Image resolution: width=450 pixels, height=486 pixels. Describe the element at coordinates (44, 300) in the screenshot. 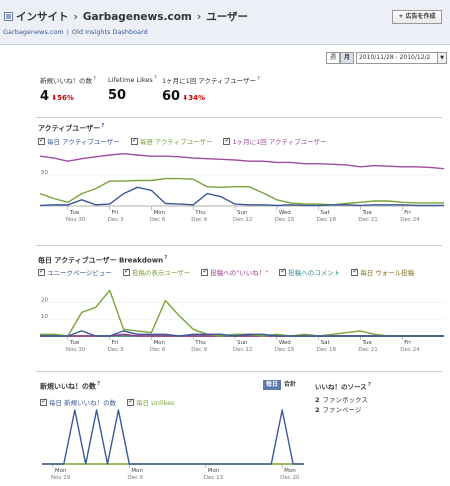

I see `y-tick-label: 20` at that location.